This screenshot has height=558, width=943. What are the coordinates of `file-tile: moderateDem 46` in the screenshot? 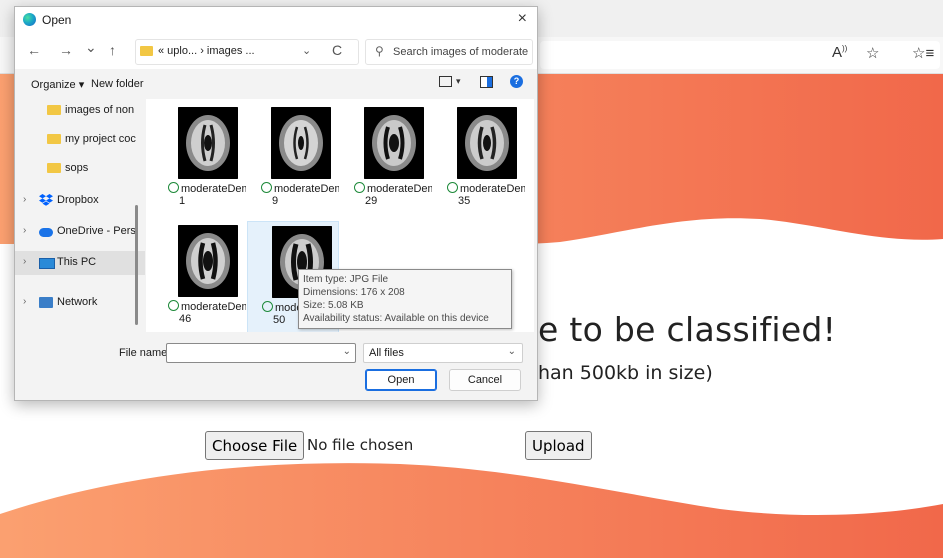 It's located at (200, 276).